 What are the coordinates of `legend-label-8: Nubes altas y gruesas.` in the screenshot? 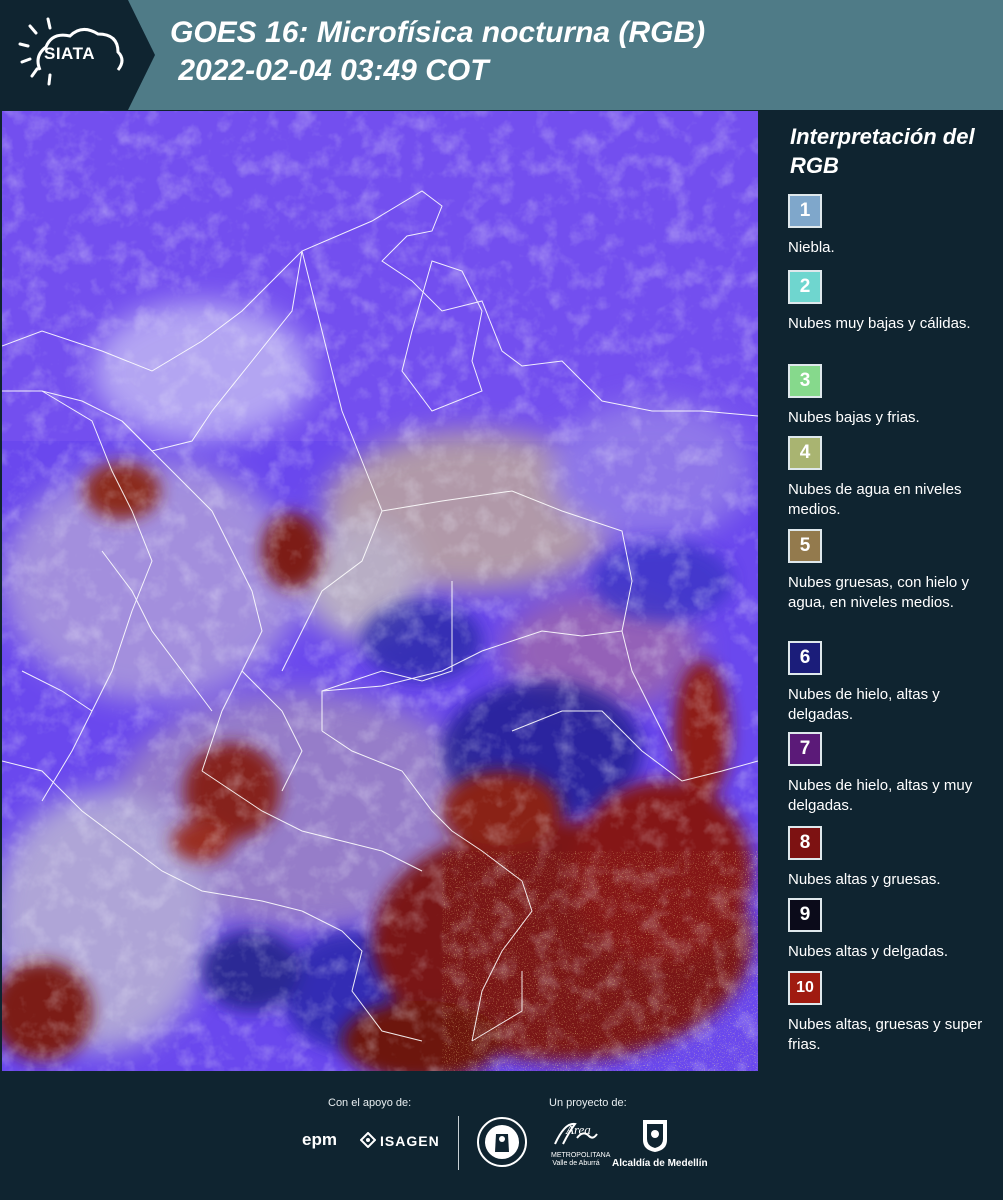 It's located at (864, 879).